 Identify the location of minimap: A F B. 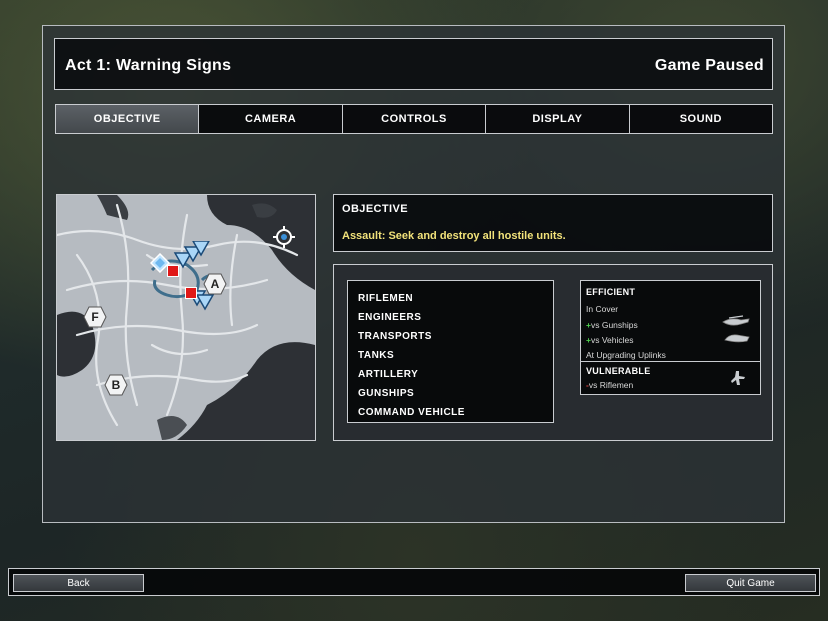
(186, 317).